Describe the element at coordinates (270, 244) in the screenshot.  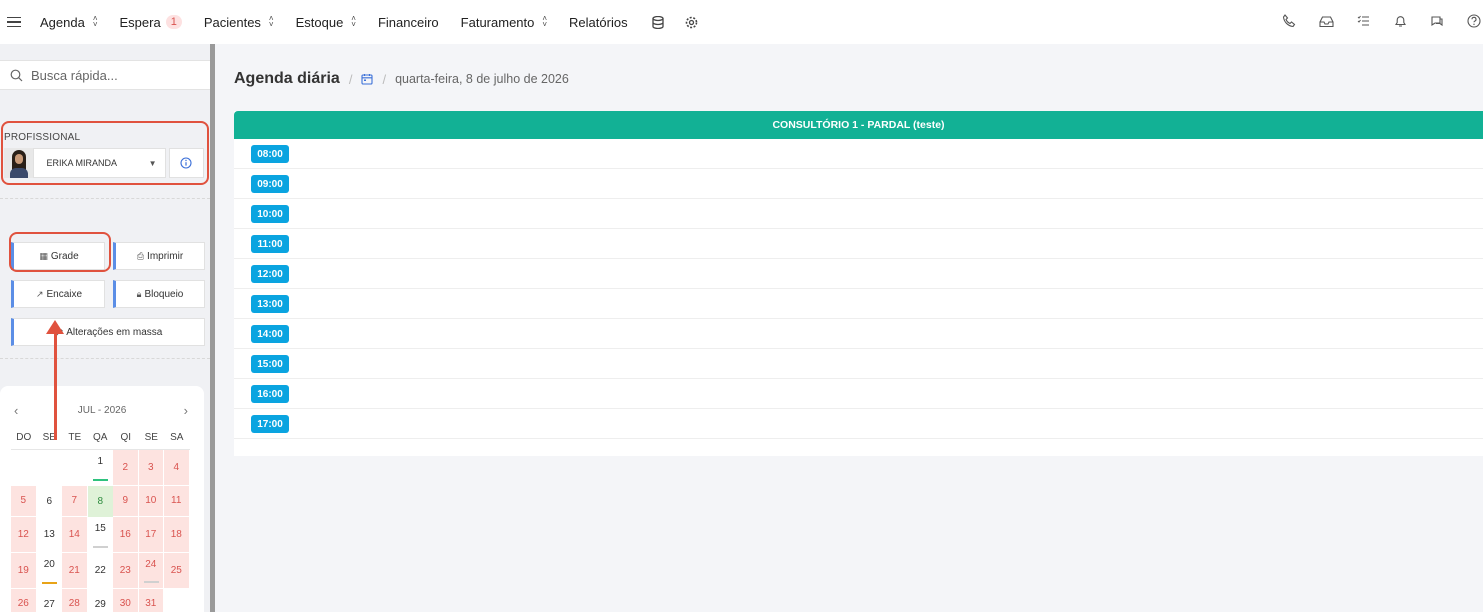
I see `time-badge: 11:00` at that location.